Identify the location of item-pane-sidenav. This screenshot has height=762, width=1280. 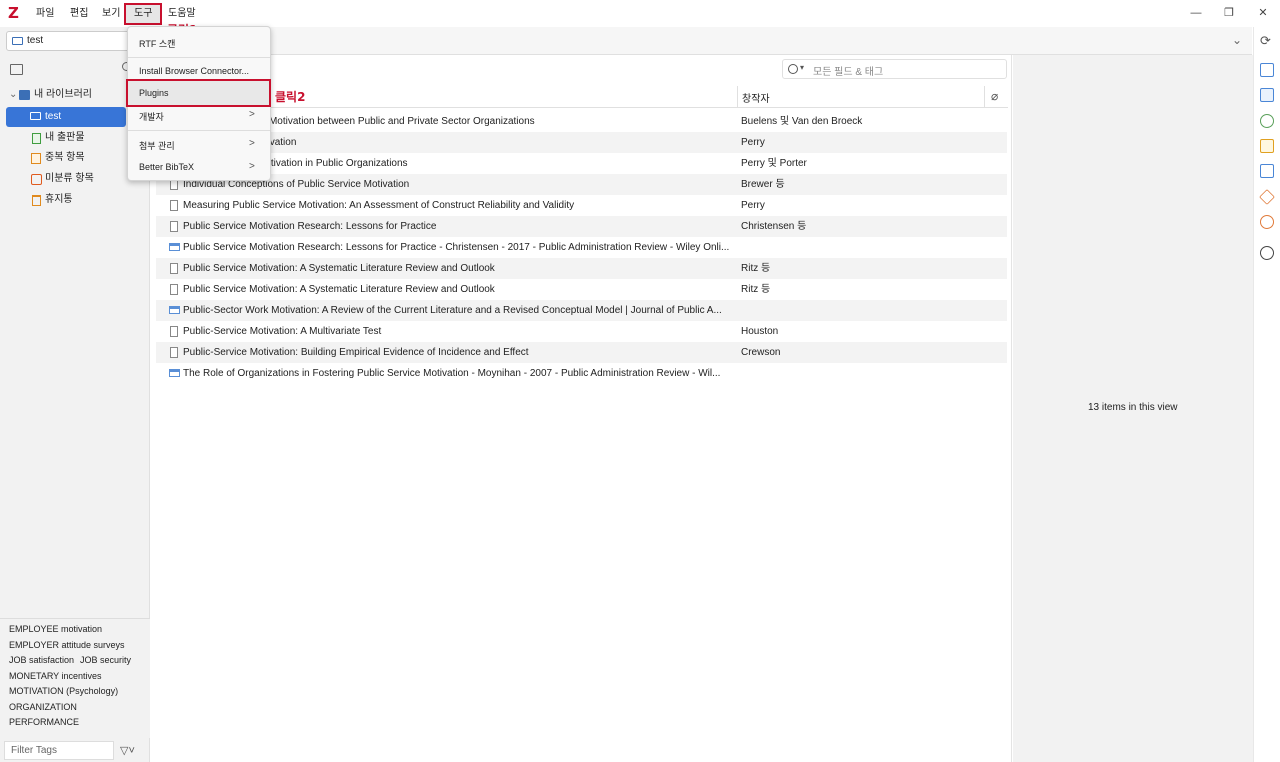
(1266, 394).